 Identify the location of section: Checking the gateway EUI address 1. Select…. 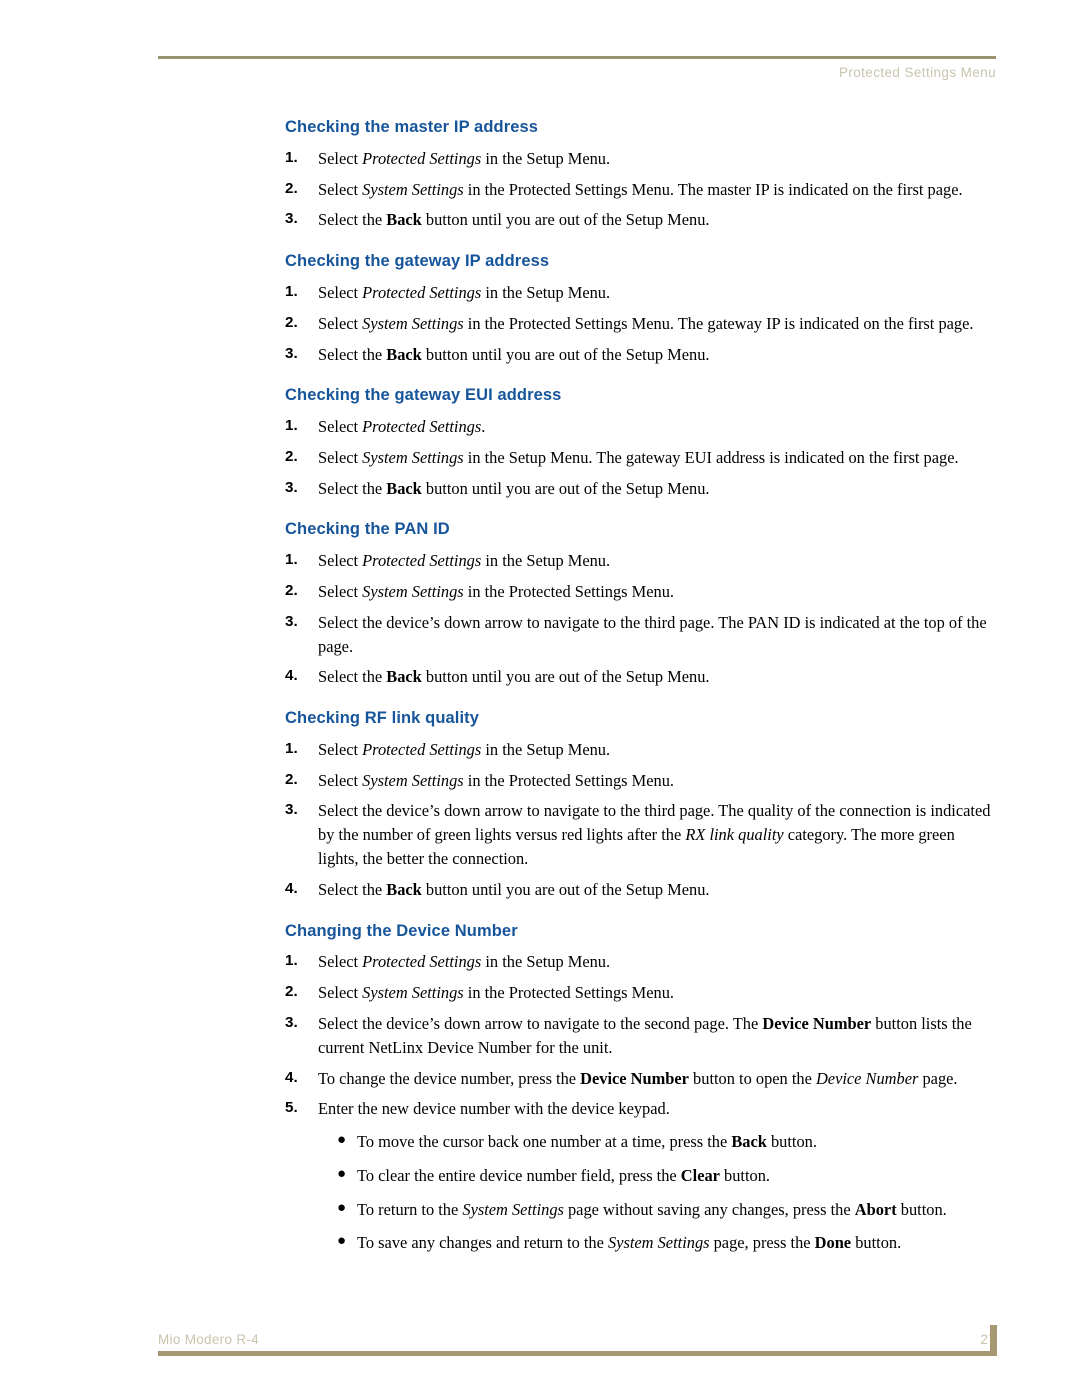
(641, 443).